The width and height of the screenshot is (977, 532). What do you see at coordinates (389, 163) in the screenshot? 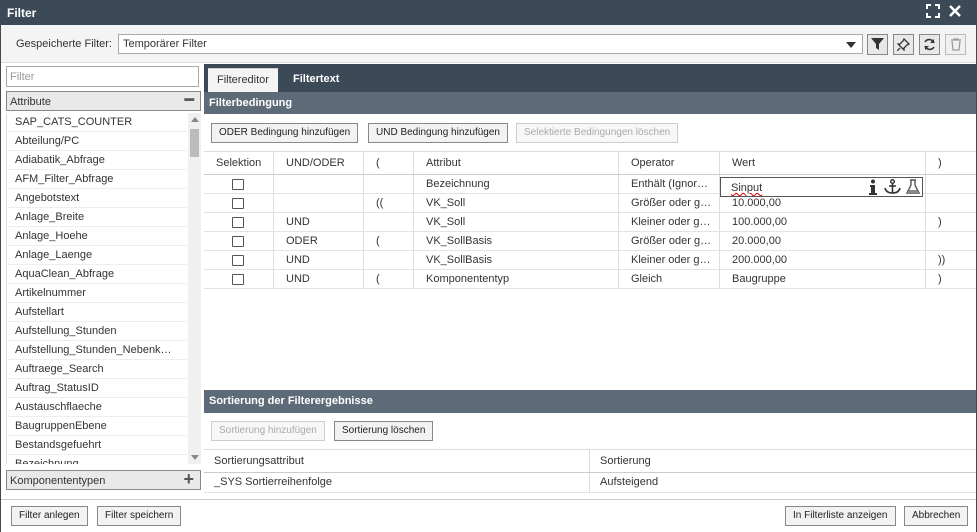
I see `col-open-paren: (` at bounding box center [389, 163].